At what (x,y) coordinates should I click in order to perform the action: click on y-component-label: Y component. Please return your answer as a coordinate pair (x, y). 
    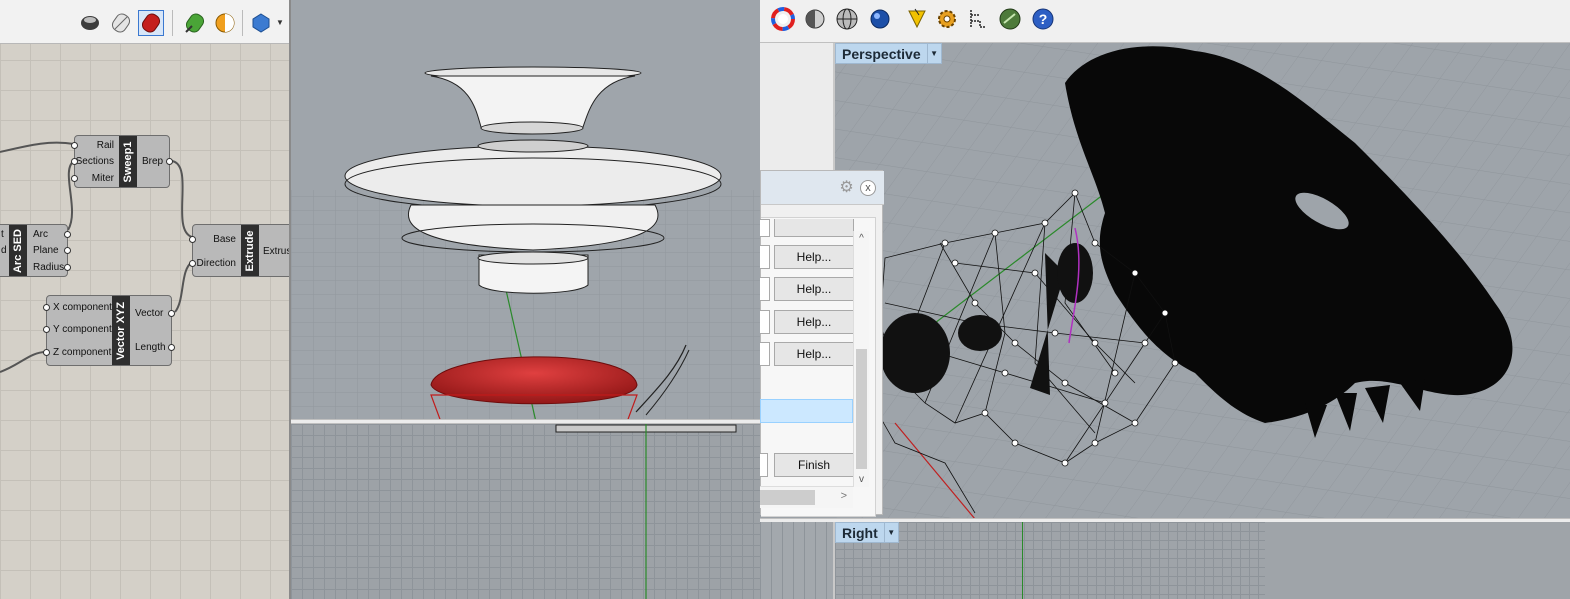
    Looking at the image, I should click on (82, 329).